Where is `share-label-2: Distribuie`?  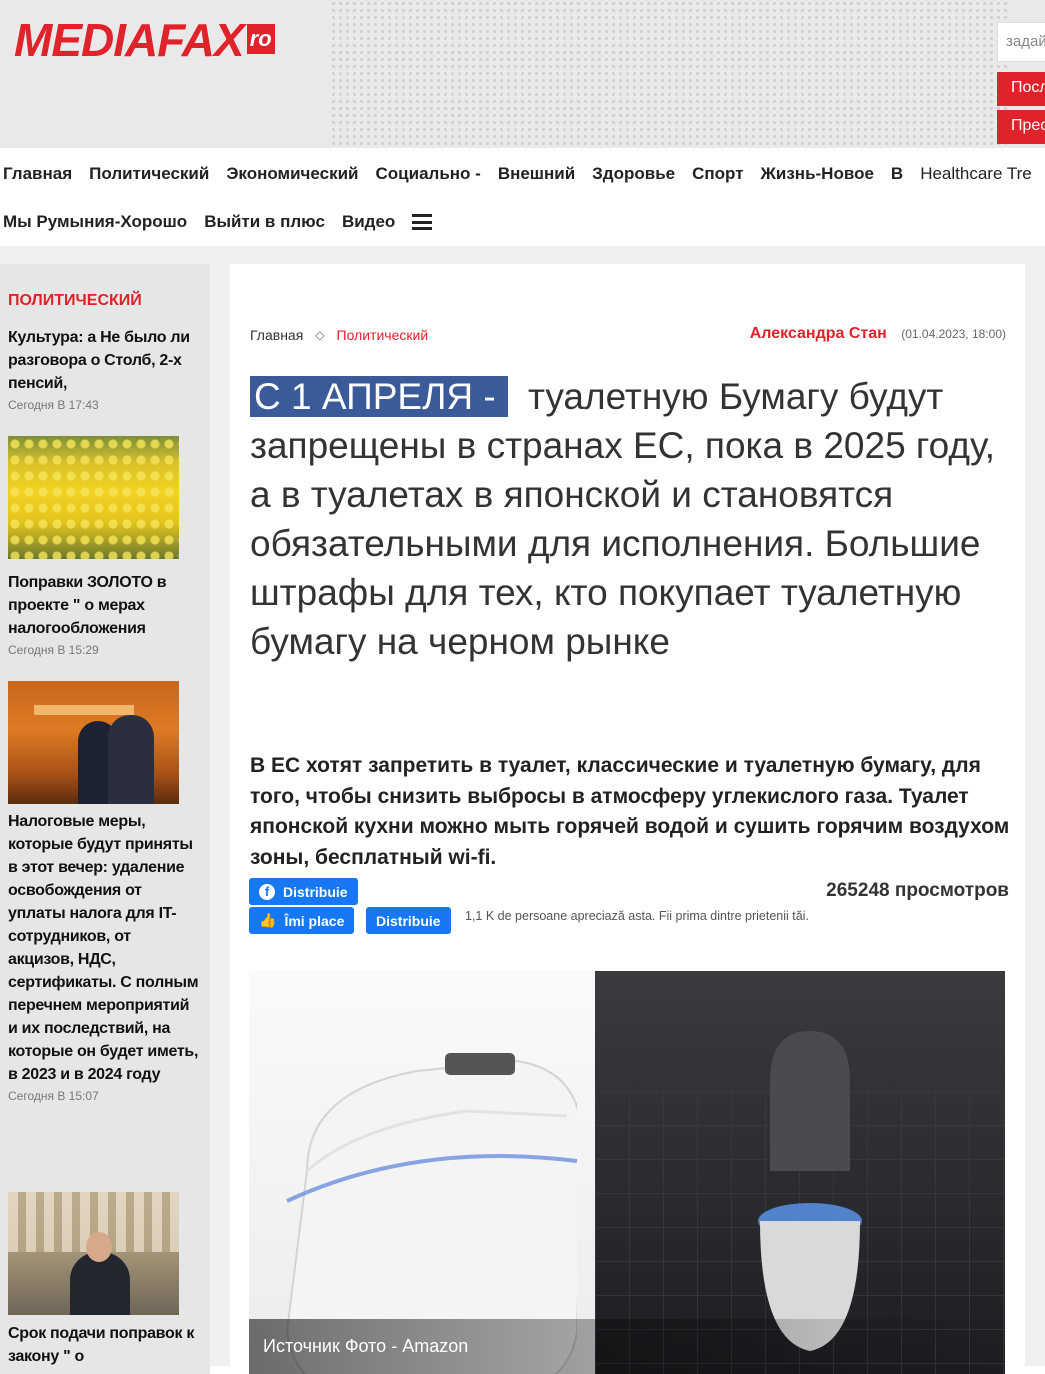
share-label-2: Distribuie is located at coordinates (408, 920).